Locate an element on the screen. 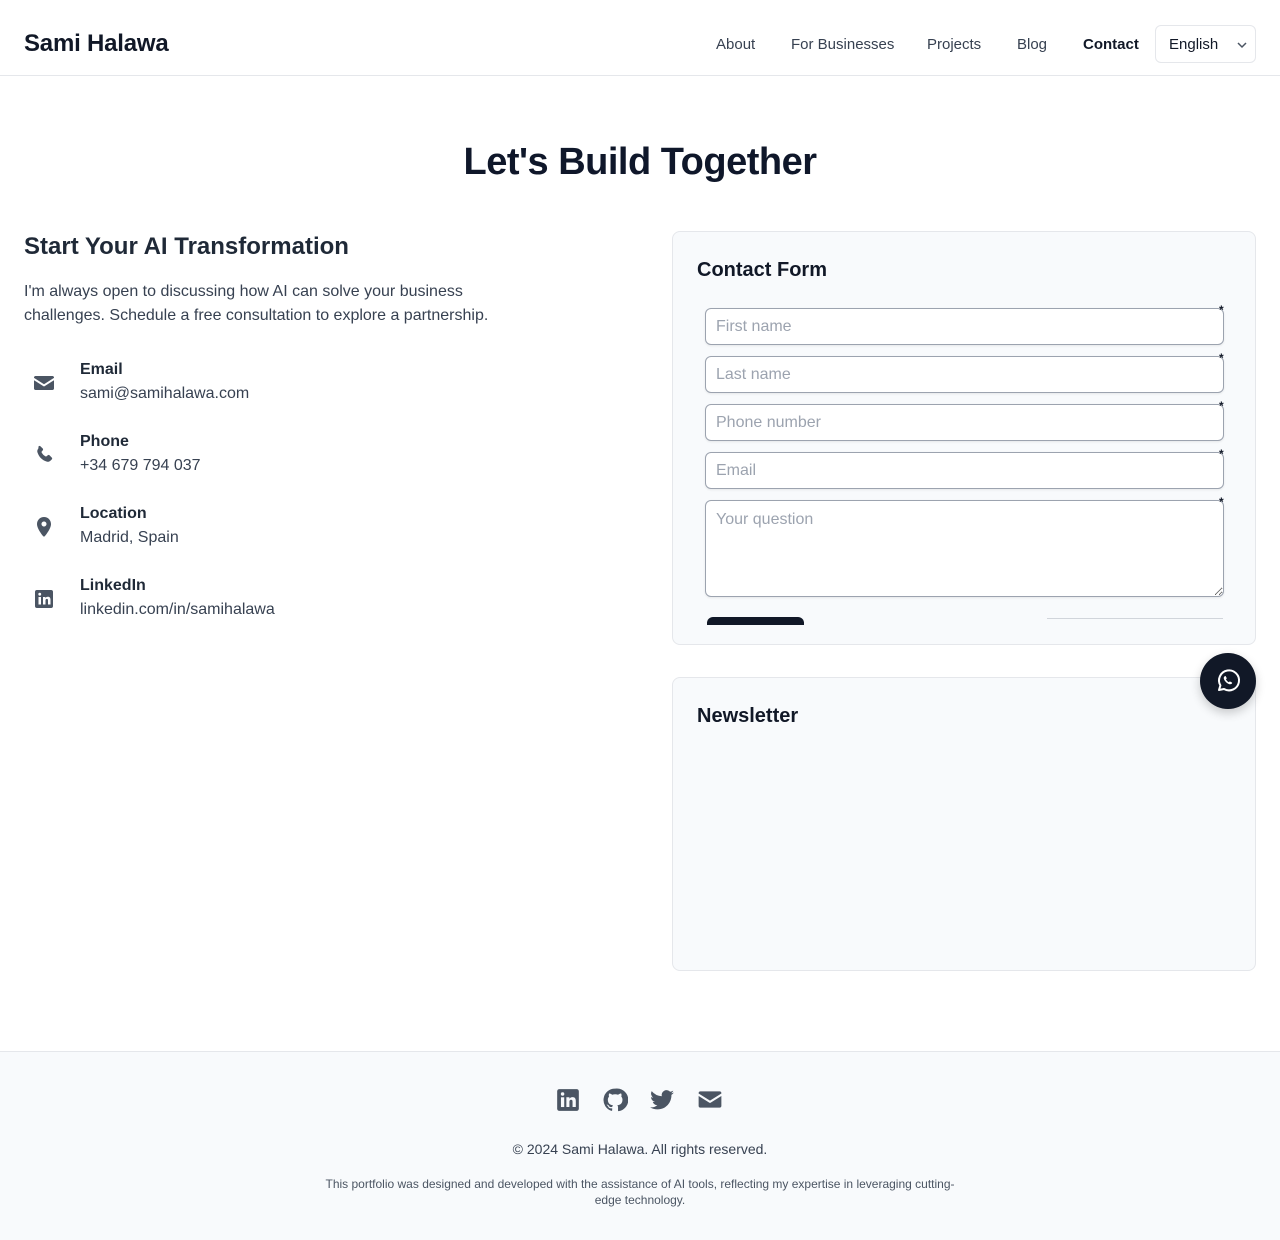  phone-input is located at coordinates (964, 422).